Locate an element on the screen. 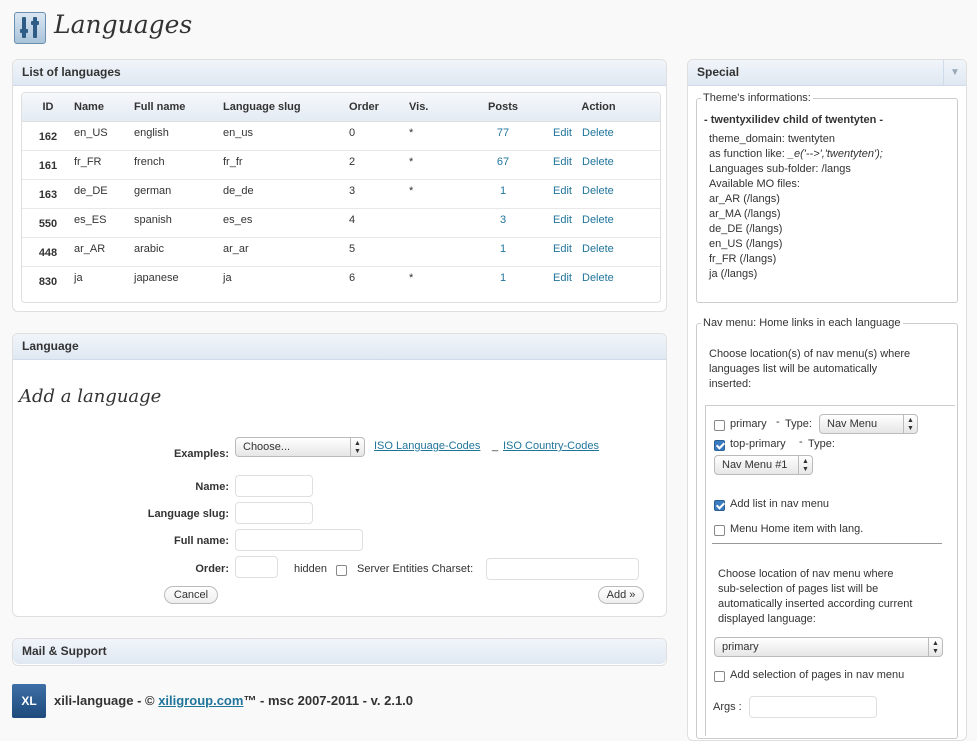 The height and width of the screenshot is (741, 977). table-row: 550 es_ES spanish es_es 4 3 Edit Delete is located at coordinates (341, 223).